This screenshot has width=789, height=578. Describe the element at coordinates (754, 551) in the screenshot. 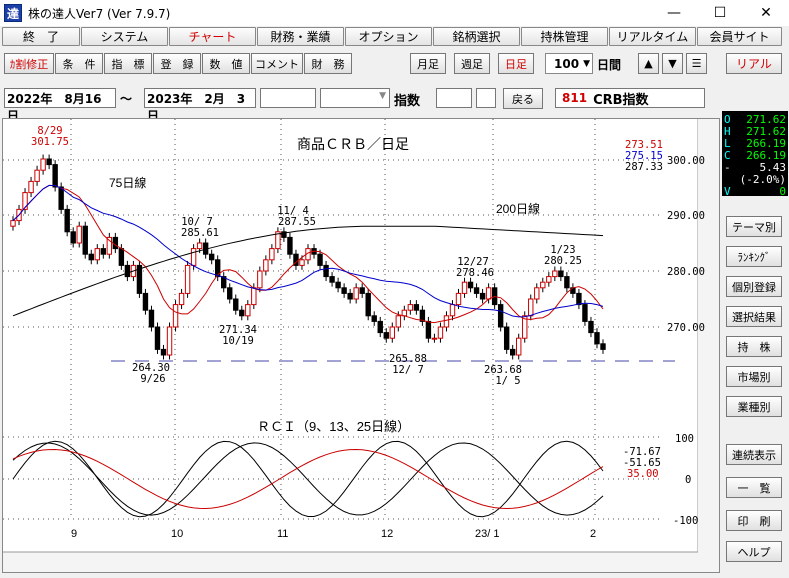

I see `sidebar-help: ヘルプ` at that location.